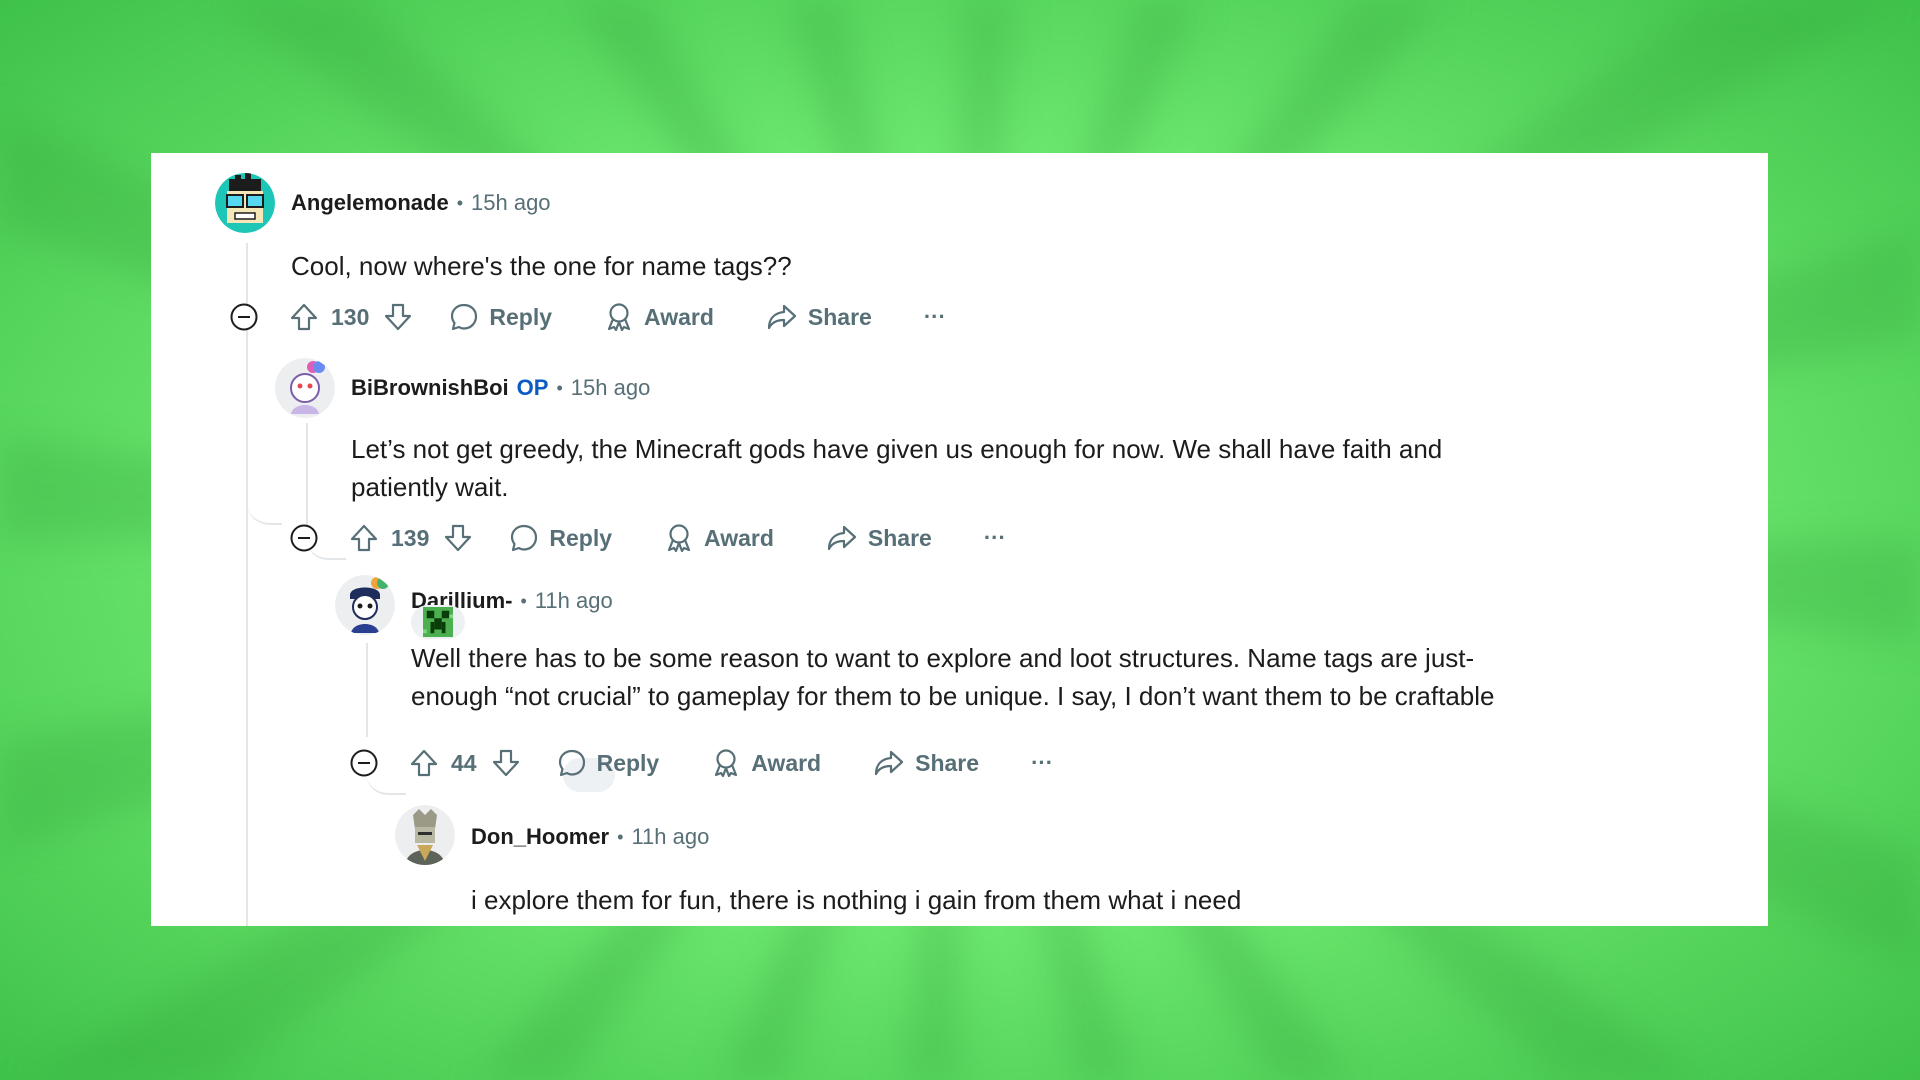  I want to click on comment-actions: 130 Reply Award Share ···, so click(617, 317).